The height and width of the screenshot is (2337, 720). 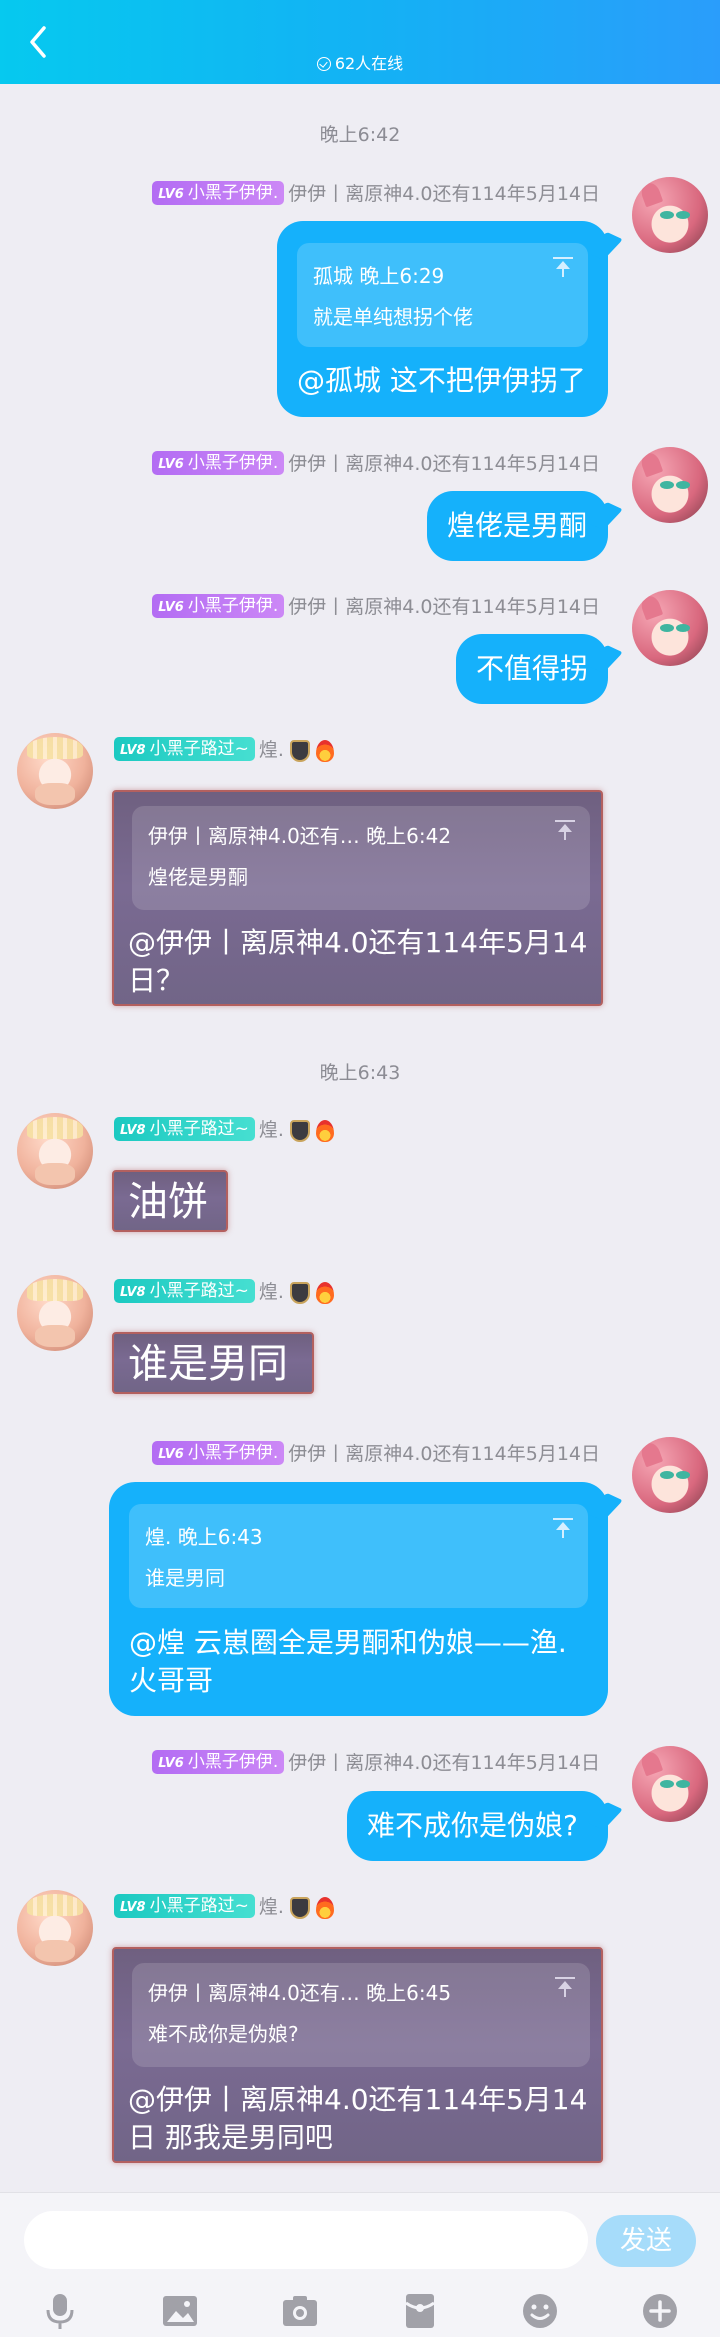 I want to click on message-text: 火哥哥, so click(x=171, y=1680).